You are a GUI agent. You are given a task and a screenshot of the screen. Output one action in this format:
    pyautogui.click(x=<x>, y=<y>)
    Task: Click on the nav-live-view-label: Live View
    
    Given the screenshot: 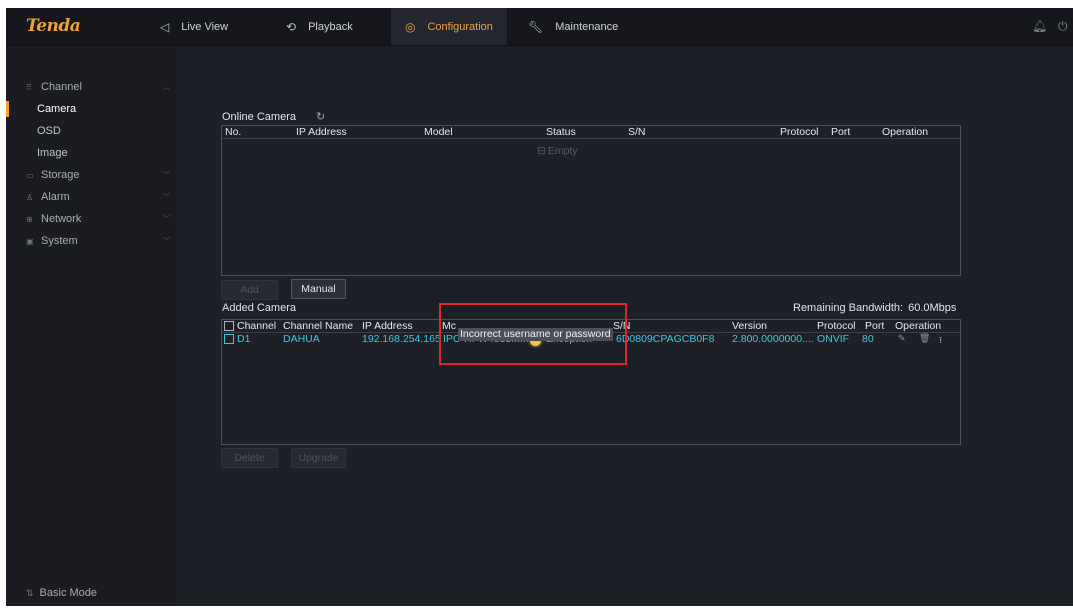 What is the action you would take?
    pyautogui.click(x=205, y=26)
    